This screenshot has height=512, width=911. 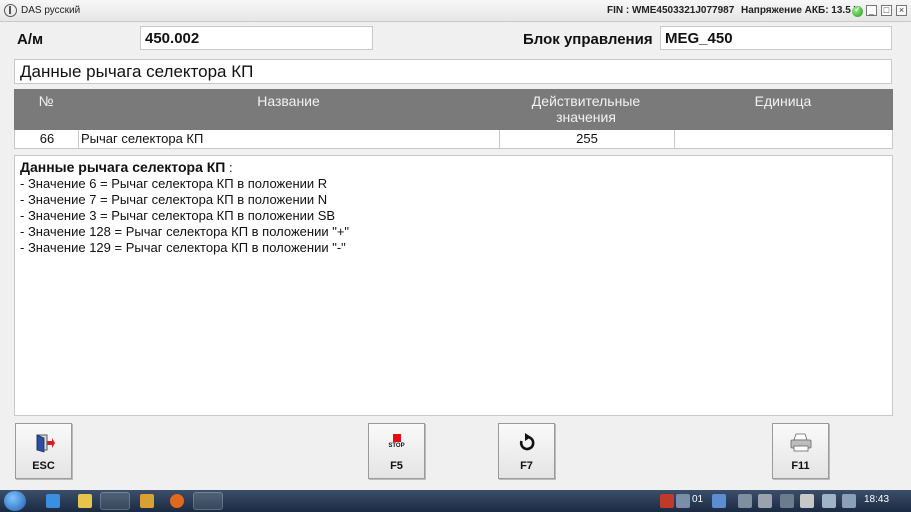 What do you see at coordinates (453, 139) in the screenshot?
I see `table-row: 66 Рычаг селектора КП 255` at bounding box center [453, 139].